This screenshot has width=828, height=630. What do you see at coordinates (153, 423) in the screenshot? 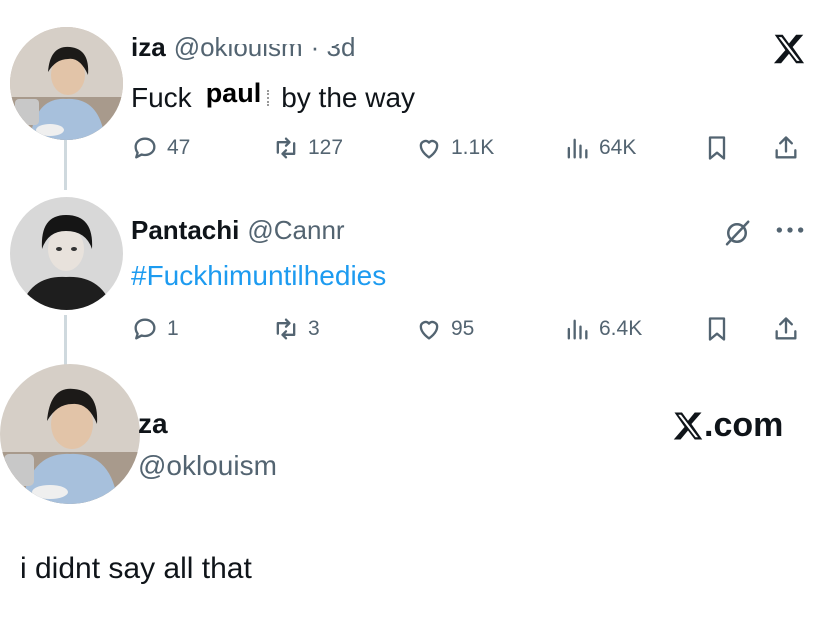
I see `author-name: za` at bounding box center [153, 423].